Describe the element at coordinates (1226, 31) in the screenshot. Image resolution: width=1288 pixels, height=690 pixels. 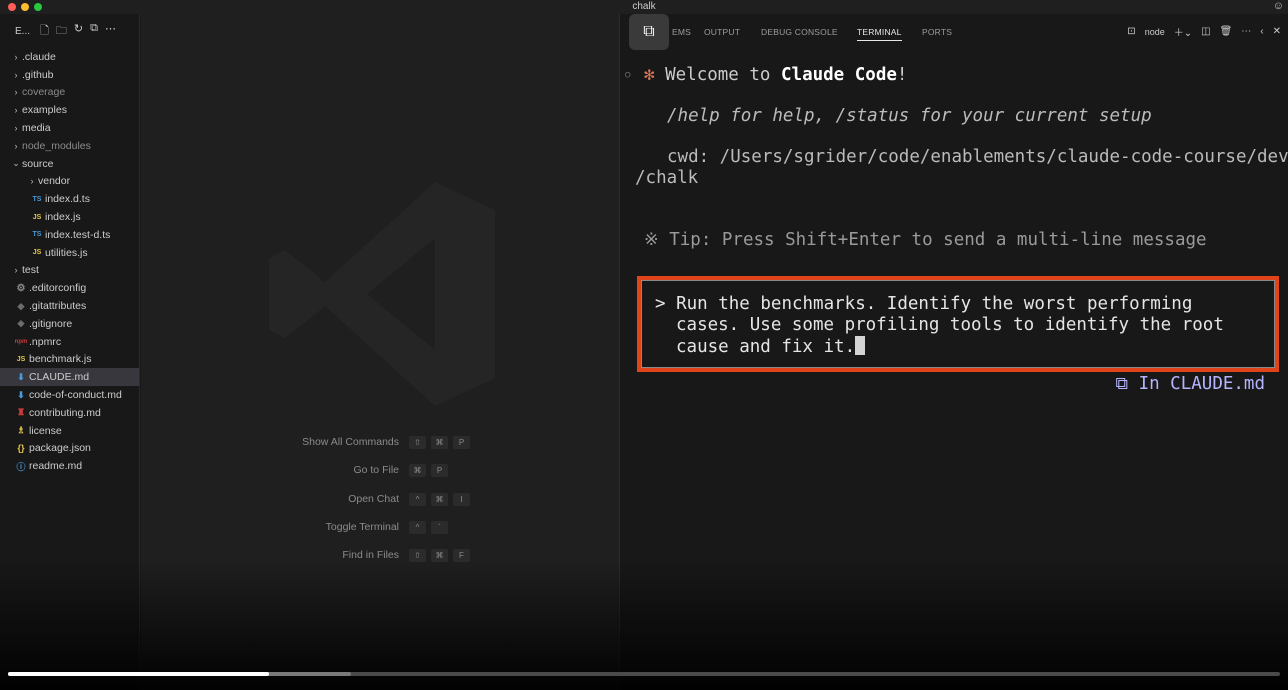
I see `kill-terminal-icon: 🗑` at that location.